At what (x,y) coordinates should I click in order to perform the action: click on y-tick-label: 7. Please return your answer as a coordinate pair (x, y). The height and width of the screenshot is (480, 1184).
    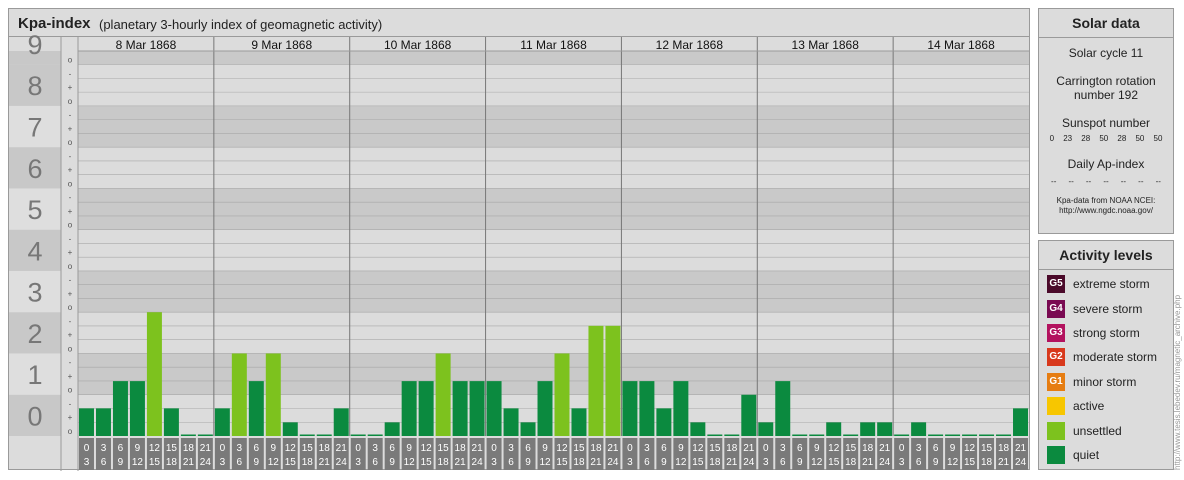
    Looking at the image, I should click on (34, 128).